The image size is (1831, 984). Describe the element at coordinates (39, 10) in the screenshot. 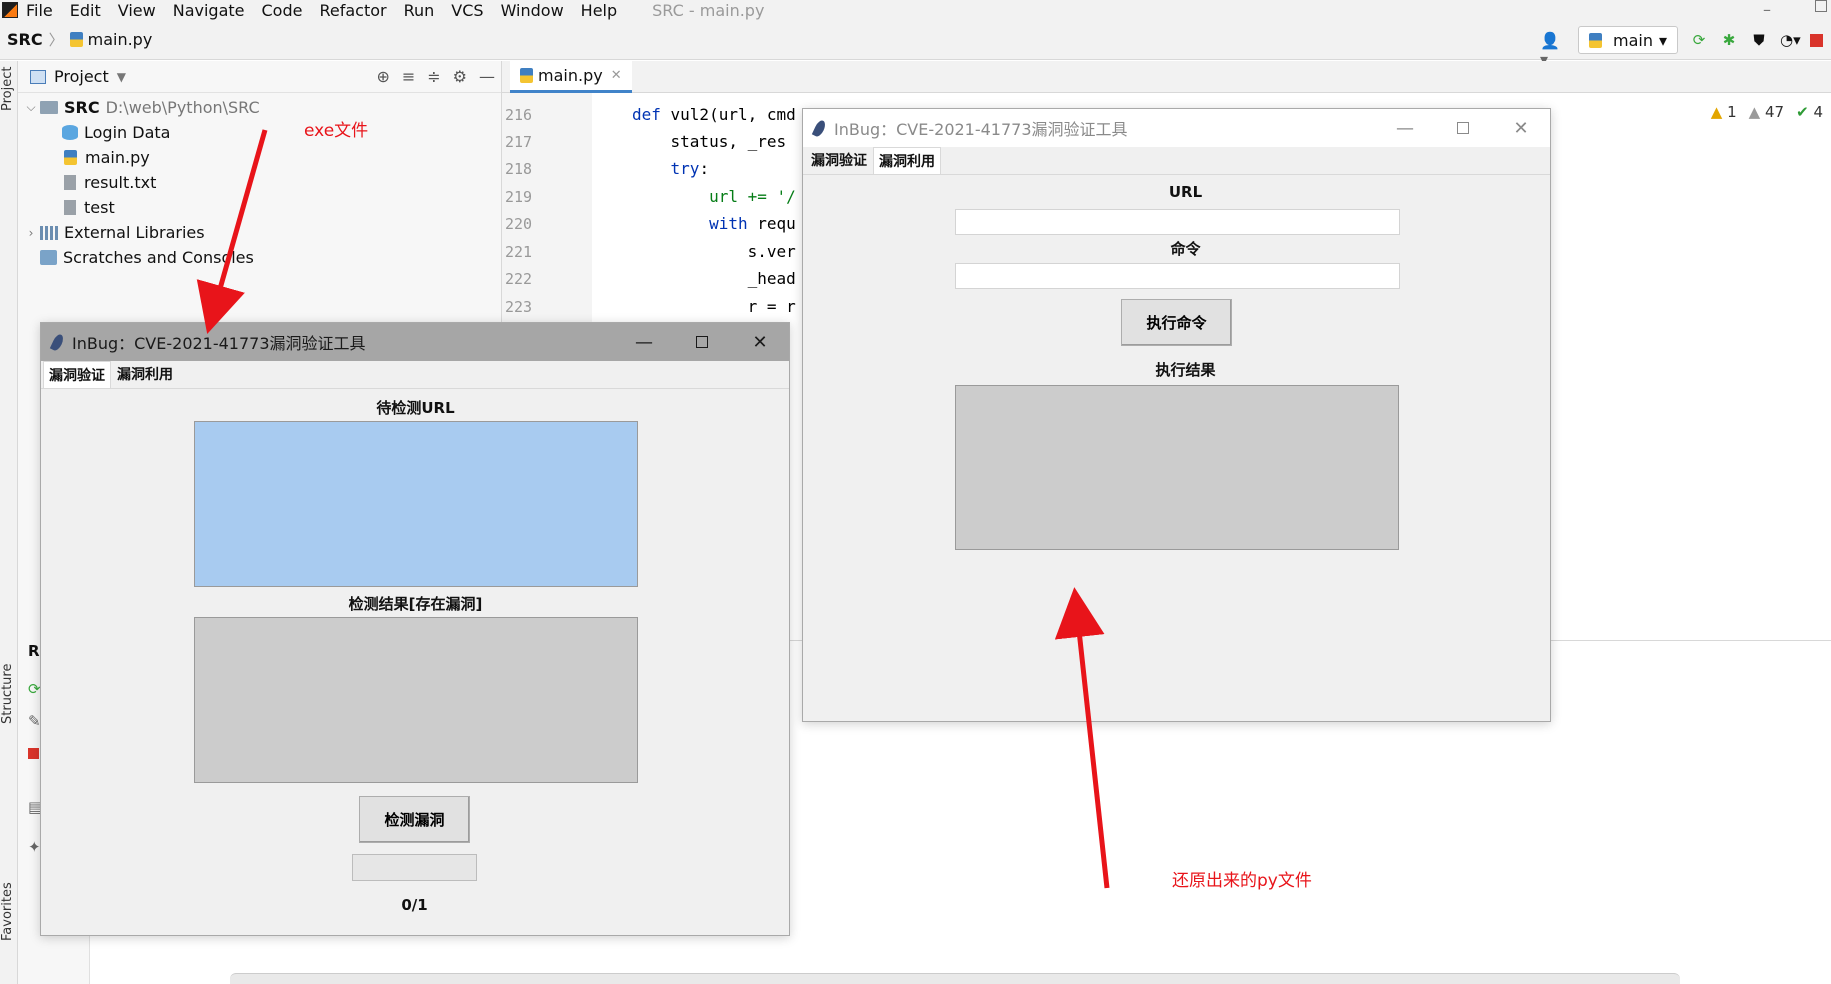

I see `menu-file: File` at that location.